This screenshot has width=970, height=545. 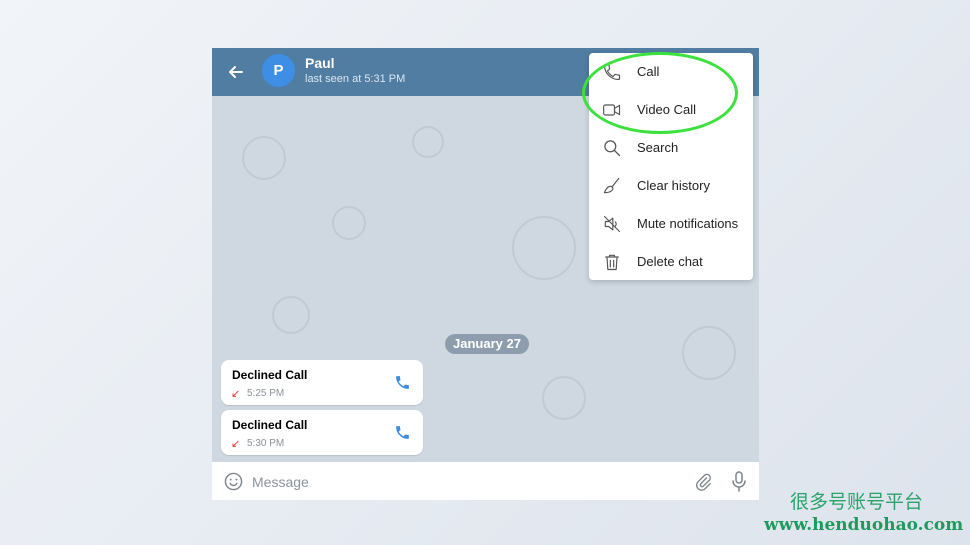 I want to click on microphone-icon, so click(x=739, y=481).